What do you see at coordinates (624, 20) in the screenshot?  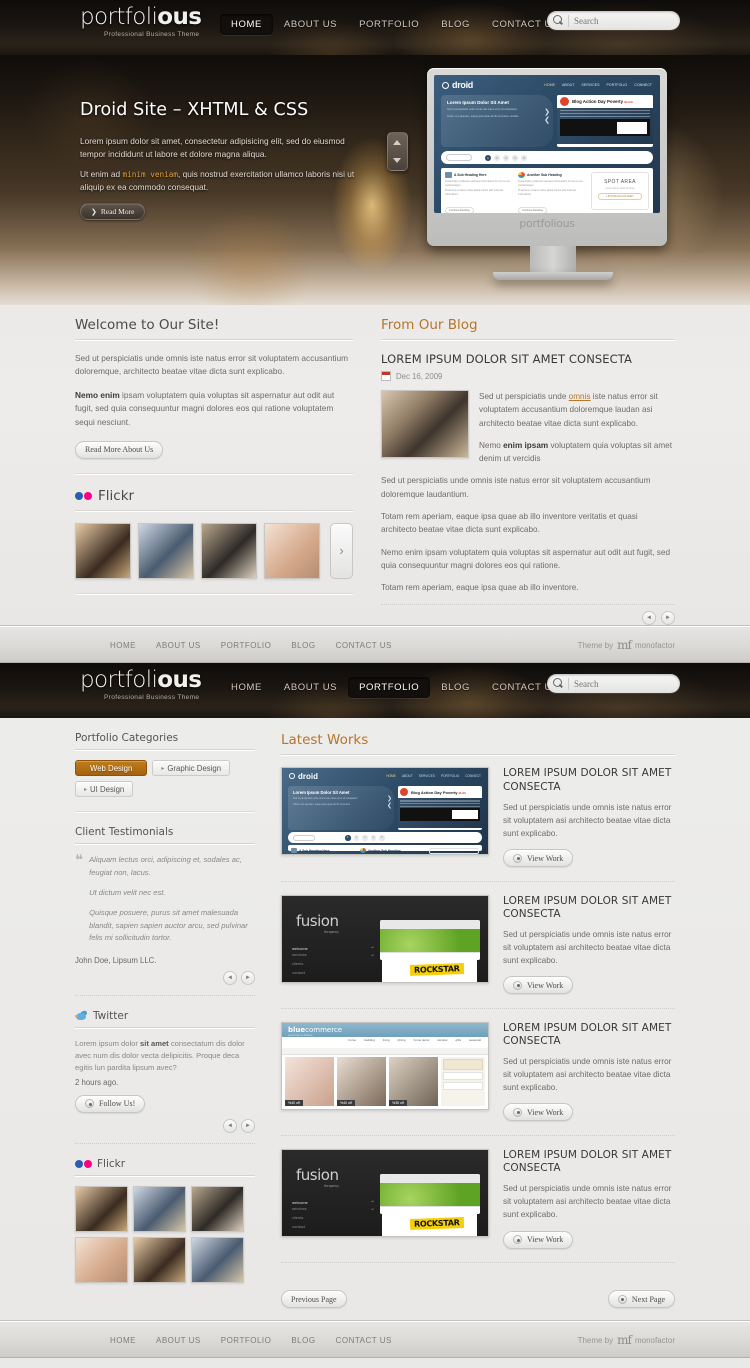 I see `search-input-top` at bounding box center [624, 20].